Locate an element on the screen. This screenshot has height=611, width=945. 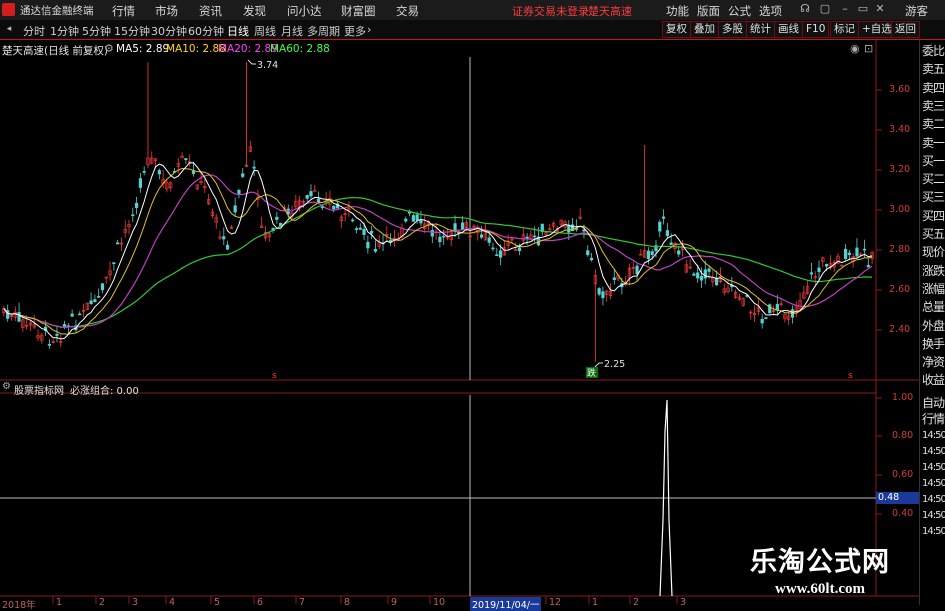
expand-icon: ⊡ is located at coordinates (868, 48).